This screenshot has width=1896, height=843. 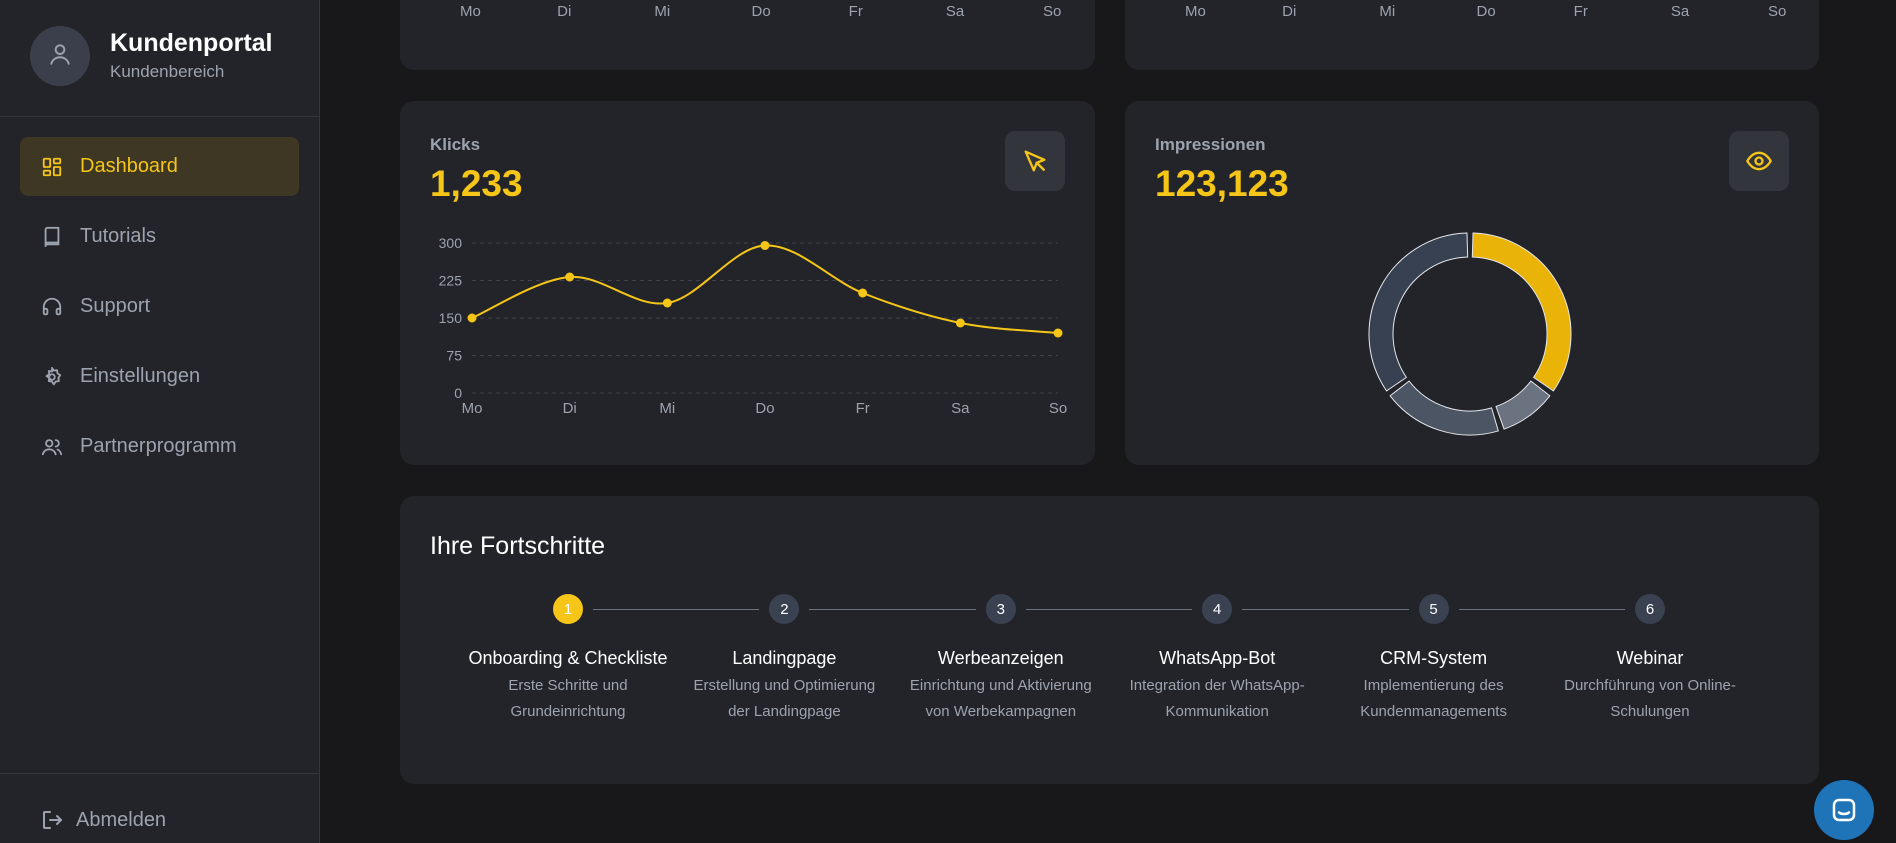 What do you see at coordinates (765, 289) in the screenshot?
I see `series-line` at bounding box center [765, 289].